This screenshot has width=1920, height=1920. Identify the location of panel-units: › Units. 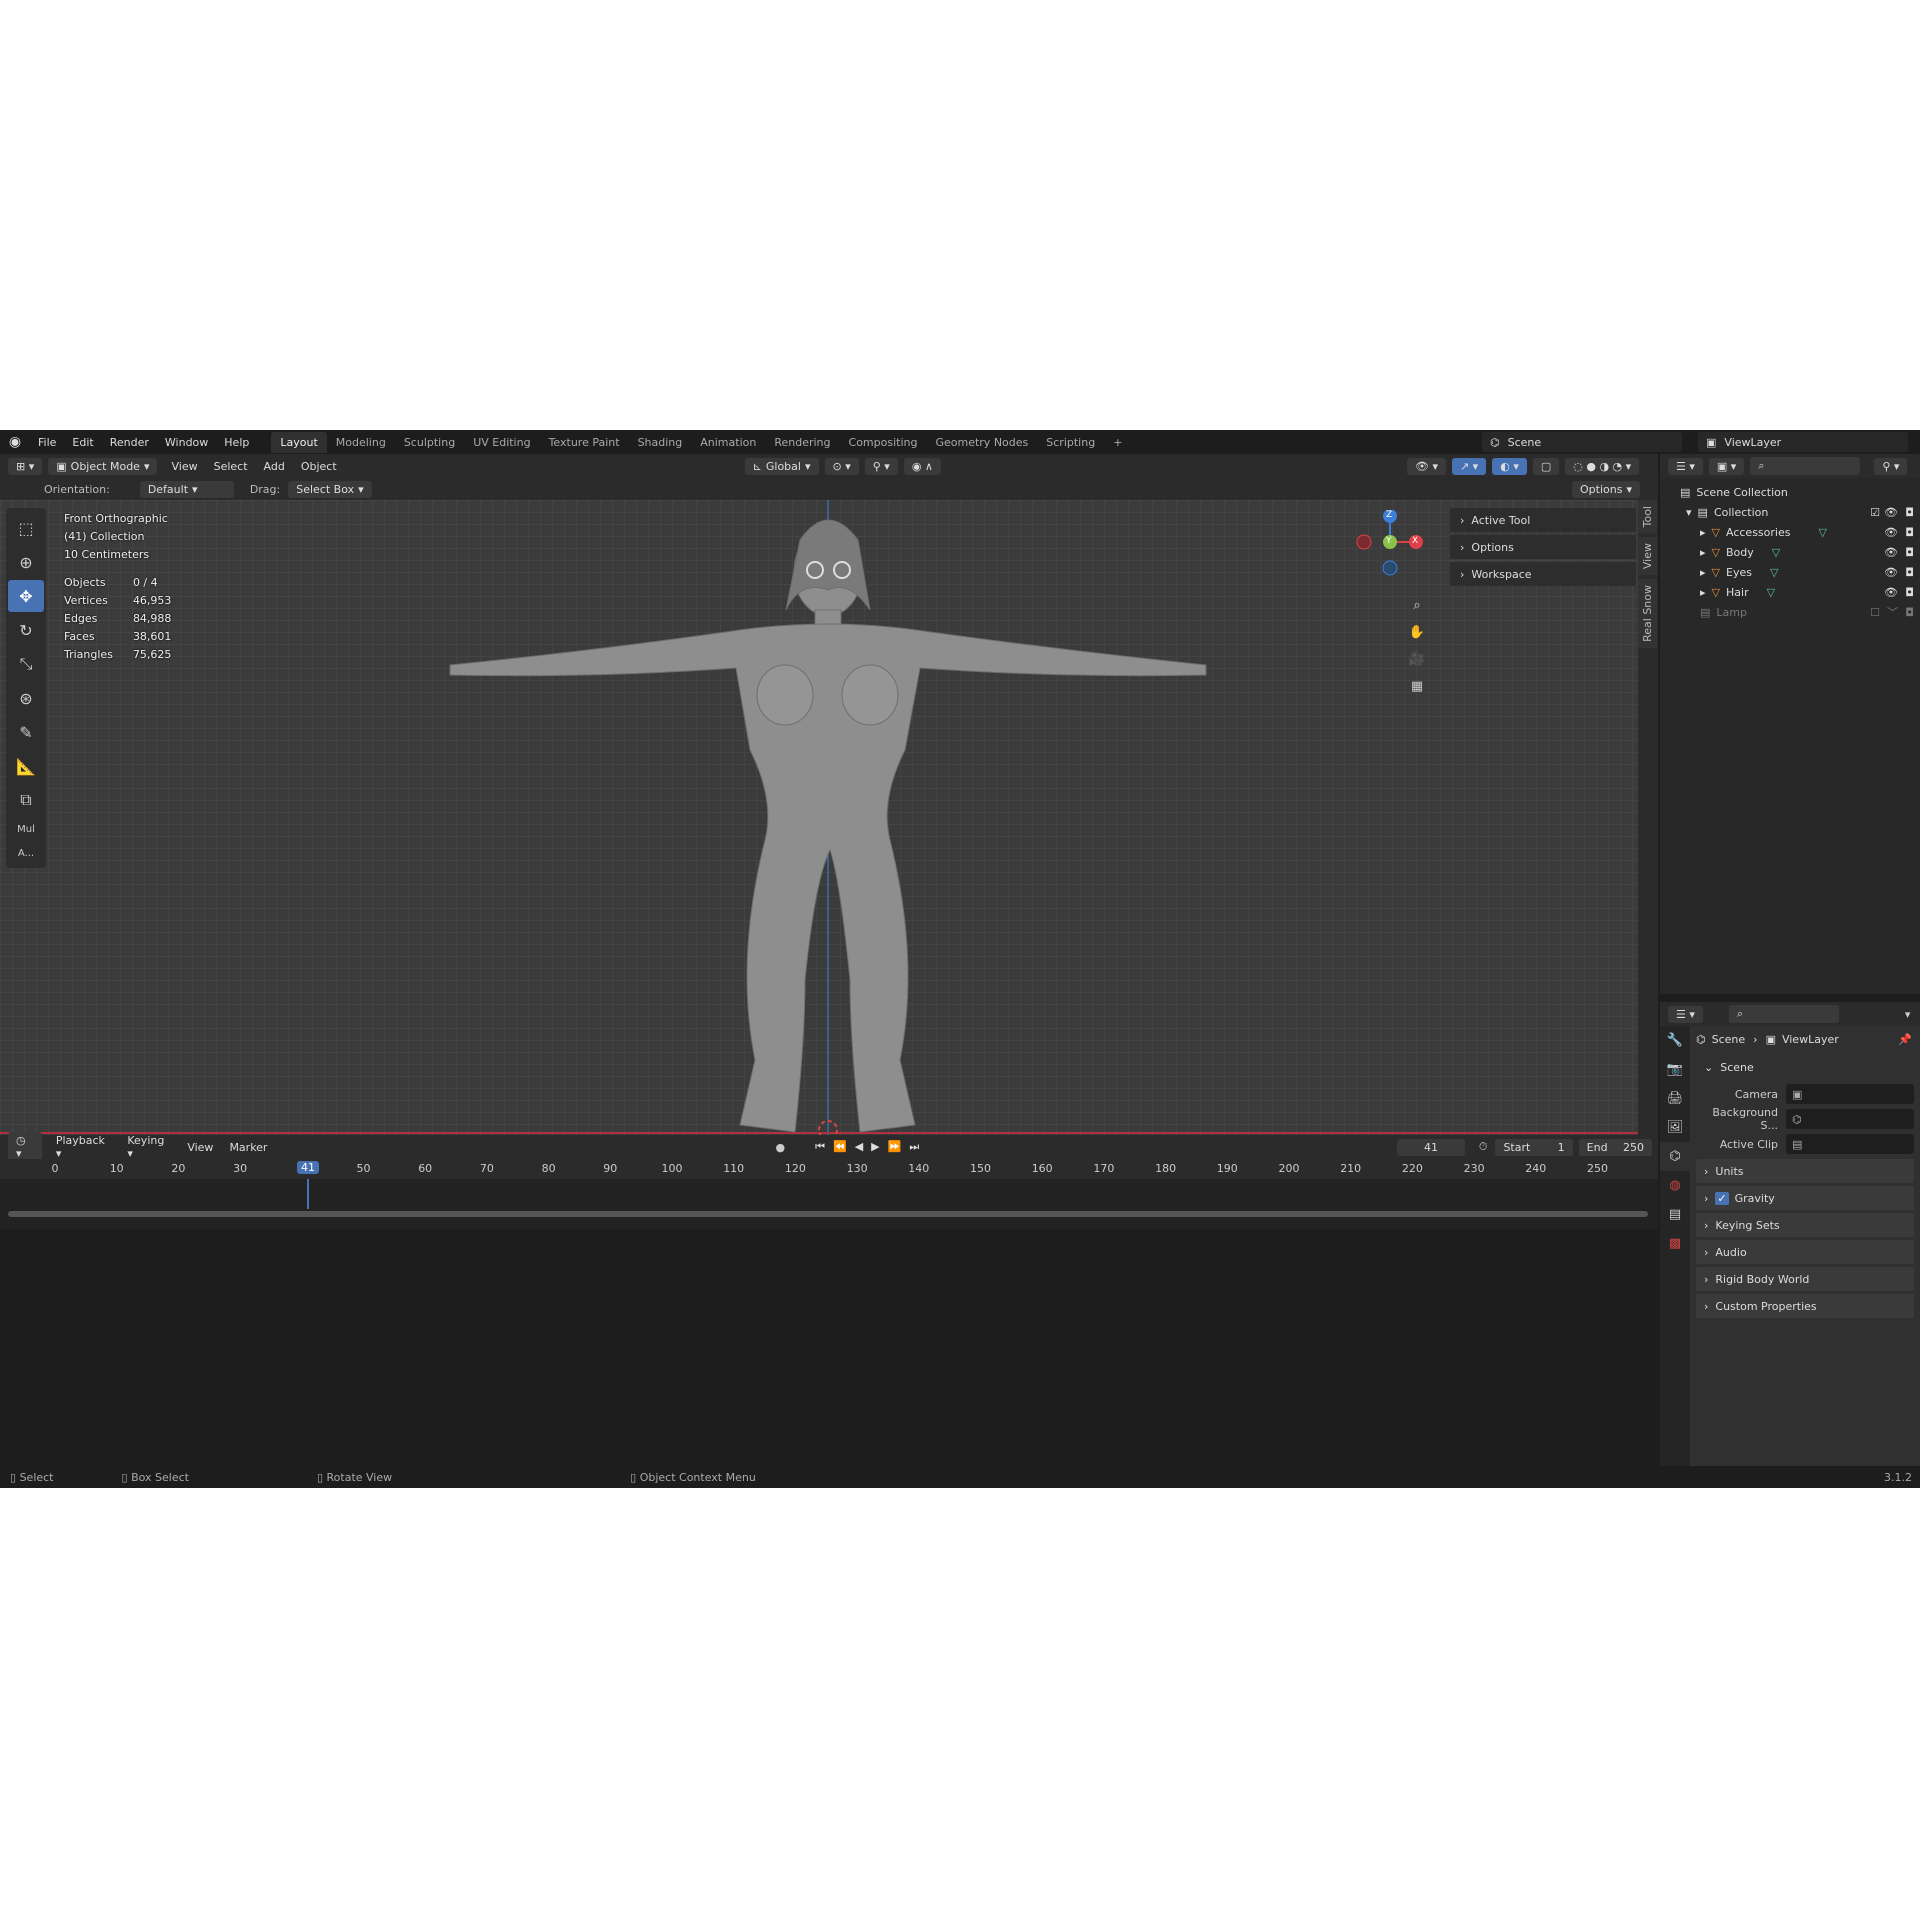
(1805, 1171).